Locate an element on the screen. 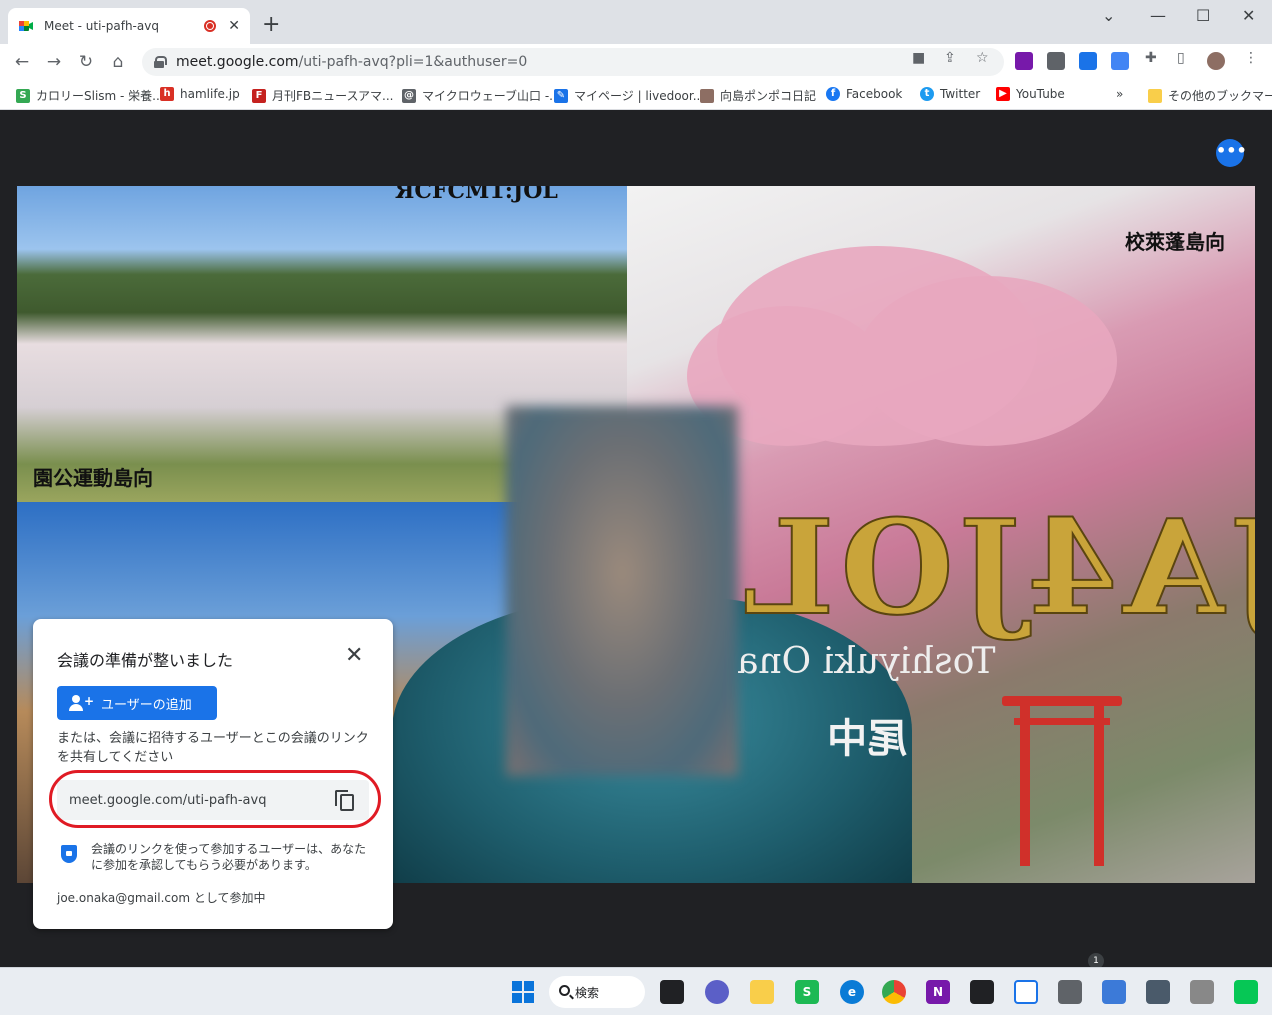  calculator-icon is located at coordinates (1070, 992).